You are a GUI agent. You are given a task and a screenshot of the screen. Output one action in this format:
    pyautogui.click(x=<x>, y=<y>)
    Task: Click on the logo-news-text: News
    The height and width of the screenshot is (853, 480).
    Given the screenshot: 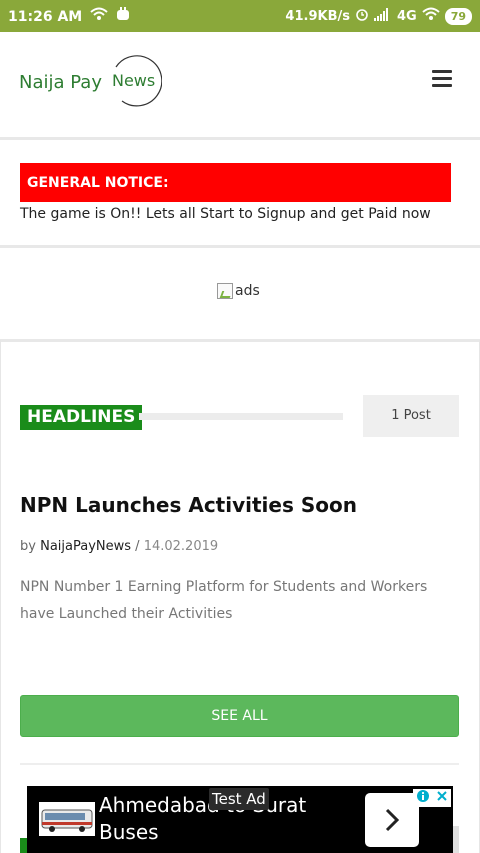 What is the action you would take?
    pyautogui.click(x=133, y=80)
    